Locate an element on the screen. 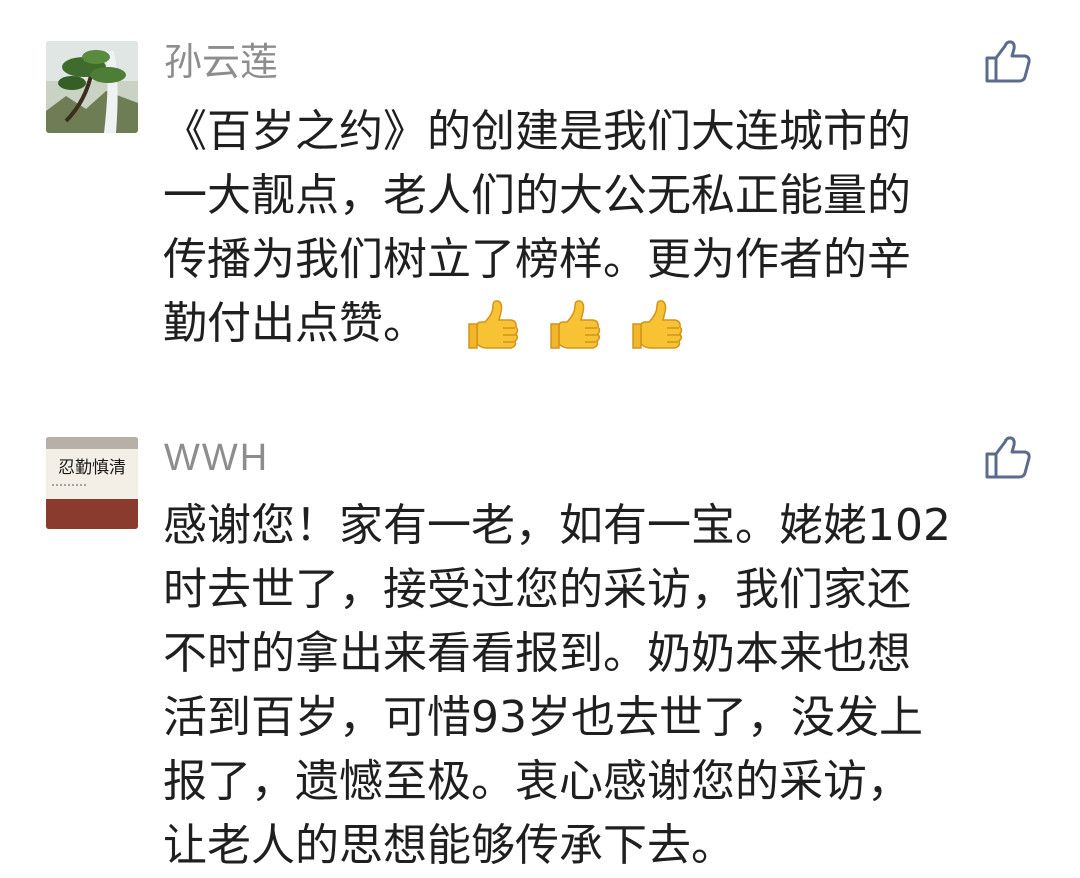 This screenshot has height=878, width=1080. tree-landscape-avatar-icon is located at coordinates (92, 87).